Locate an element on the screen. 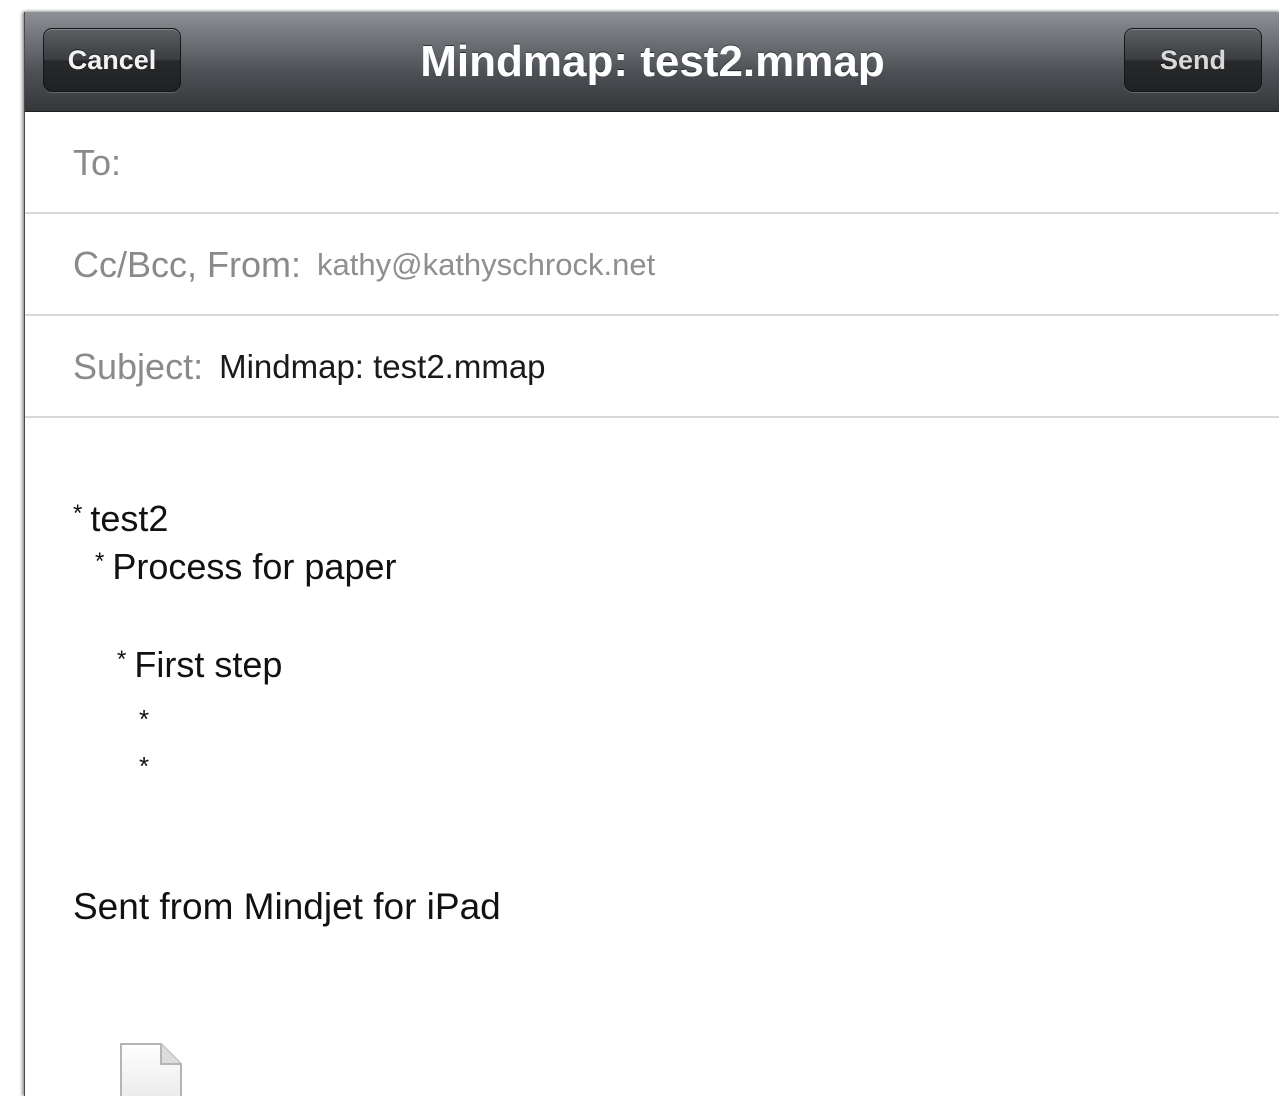 This screenshot has height=1096, width=1279. to-label: To: is located at coordinates (97, 162).